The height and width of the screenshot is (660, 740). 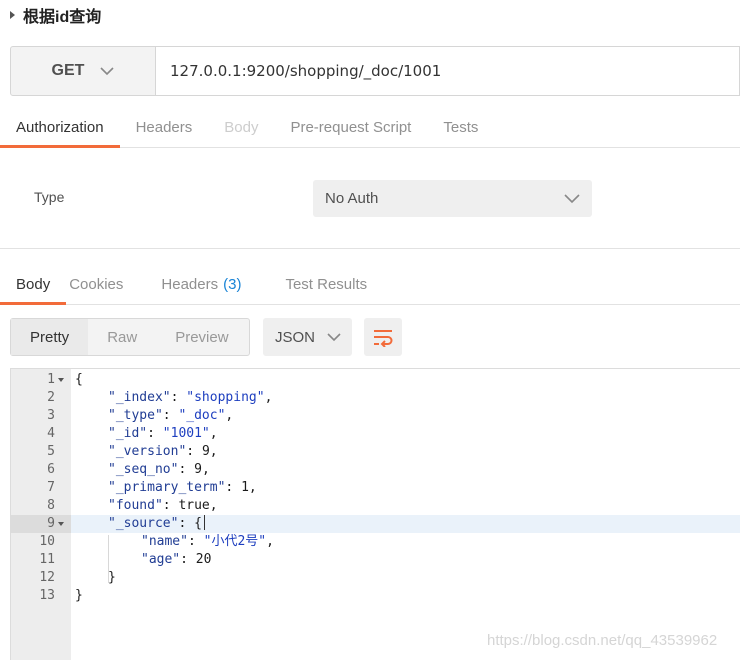 What do you see at coordinates (128, 433) in the screenshot?
I see `json-key: "_id"` at bounding box center [128, 433].